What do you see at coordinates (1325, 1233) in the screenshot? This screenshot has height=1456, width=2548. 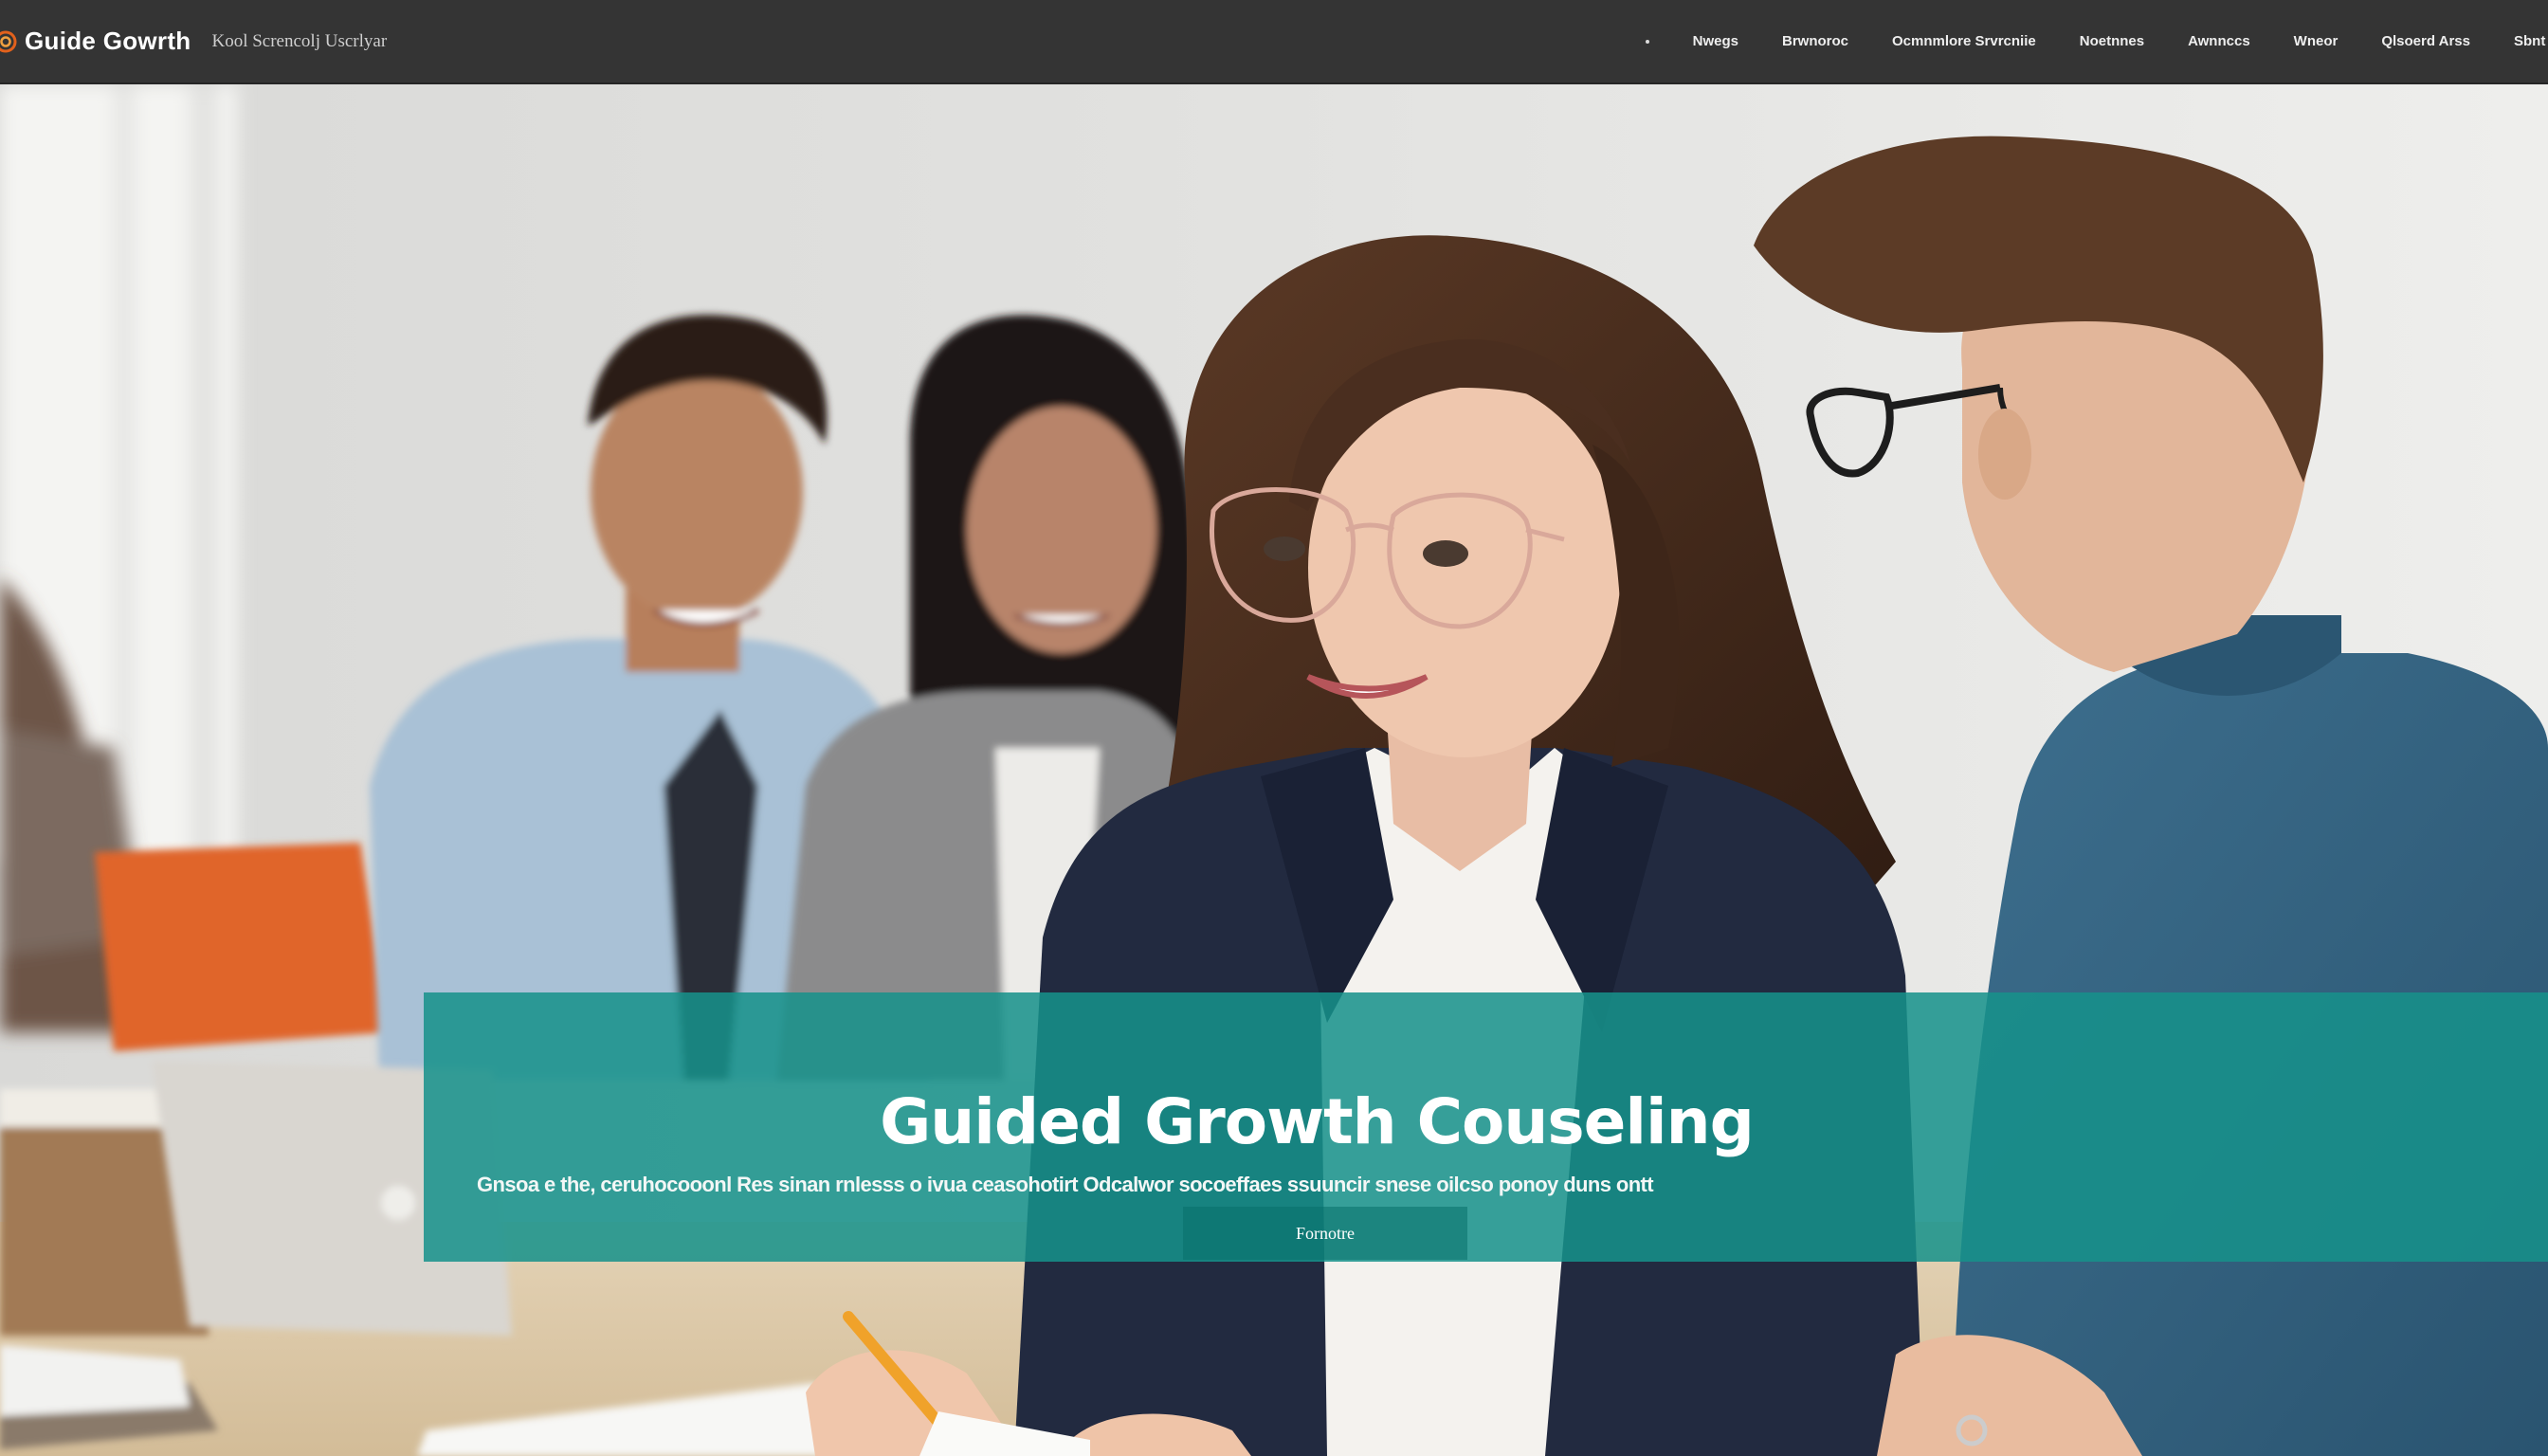 I see `hero-cta-button: Fornotre` at bounding box center [1325, 1233].